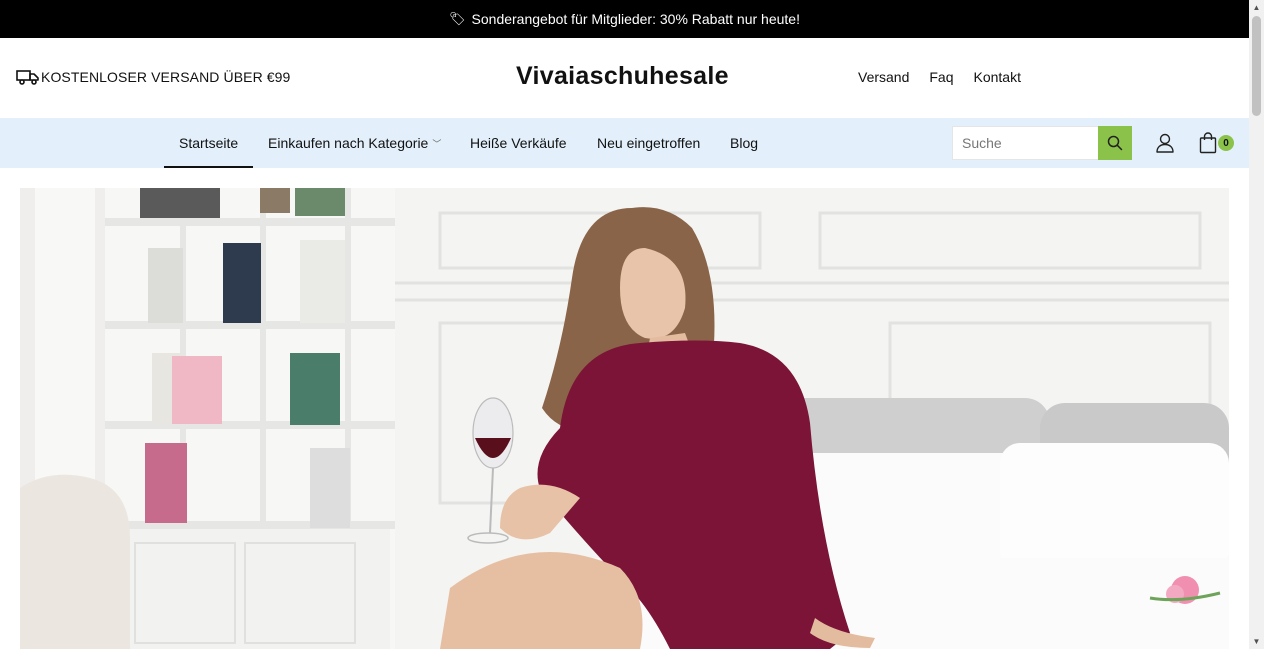 The image size is (1264, 649). I want to click on search-button, so click(1115, 143).